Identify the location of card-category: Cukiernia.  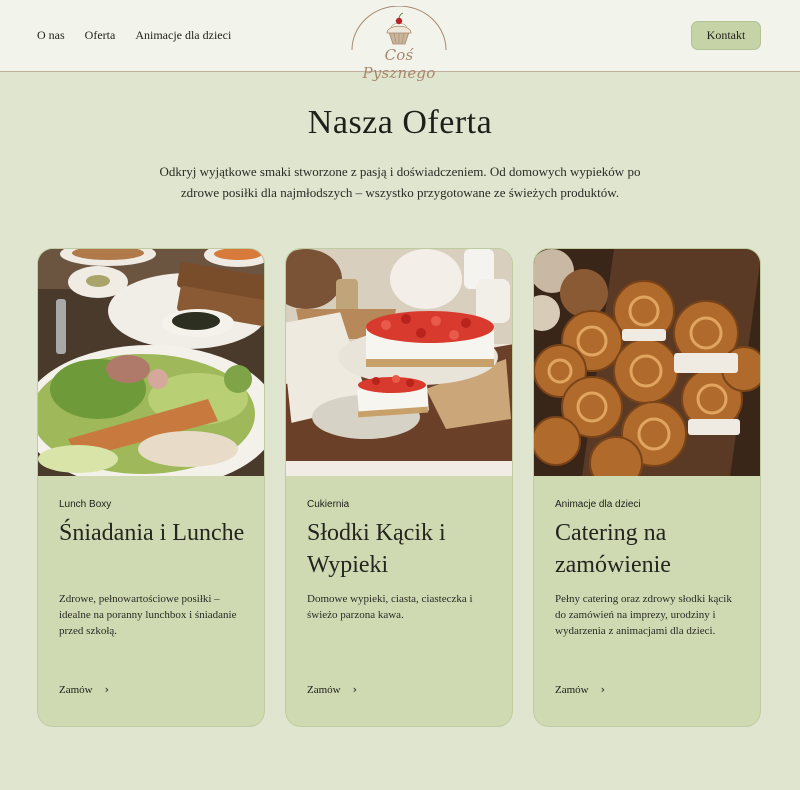
(328, 504).